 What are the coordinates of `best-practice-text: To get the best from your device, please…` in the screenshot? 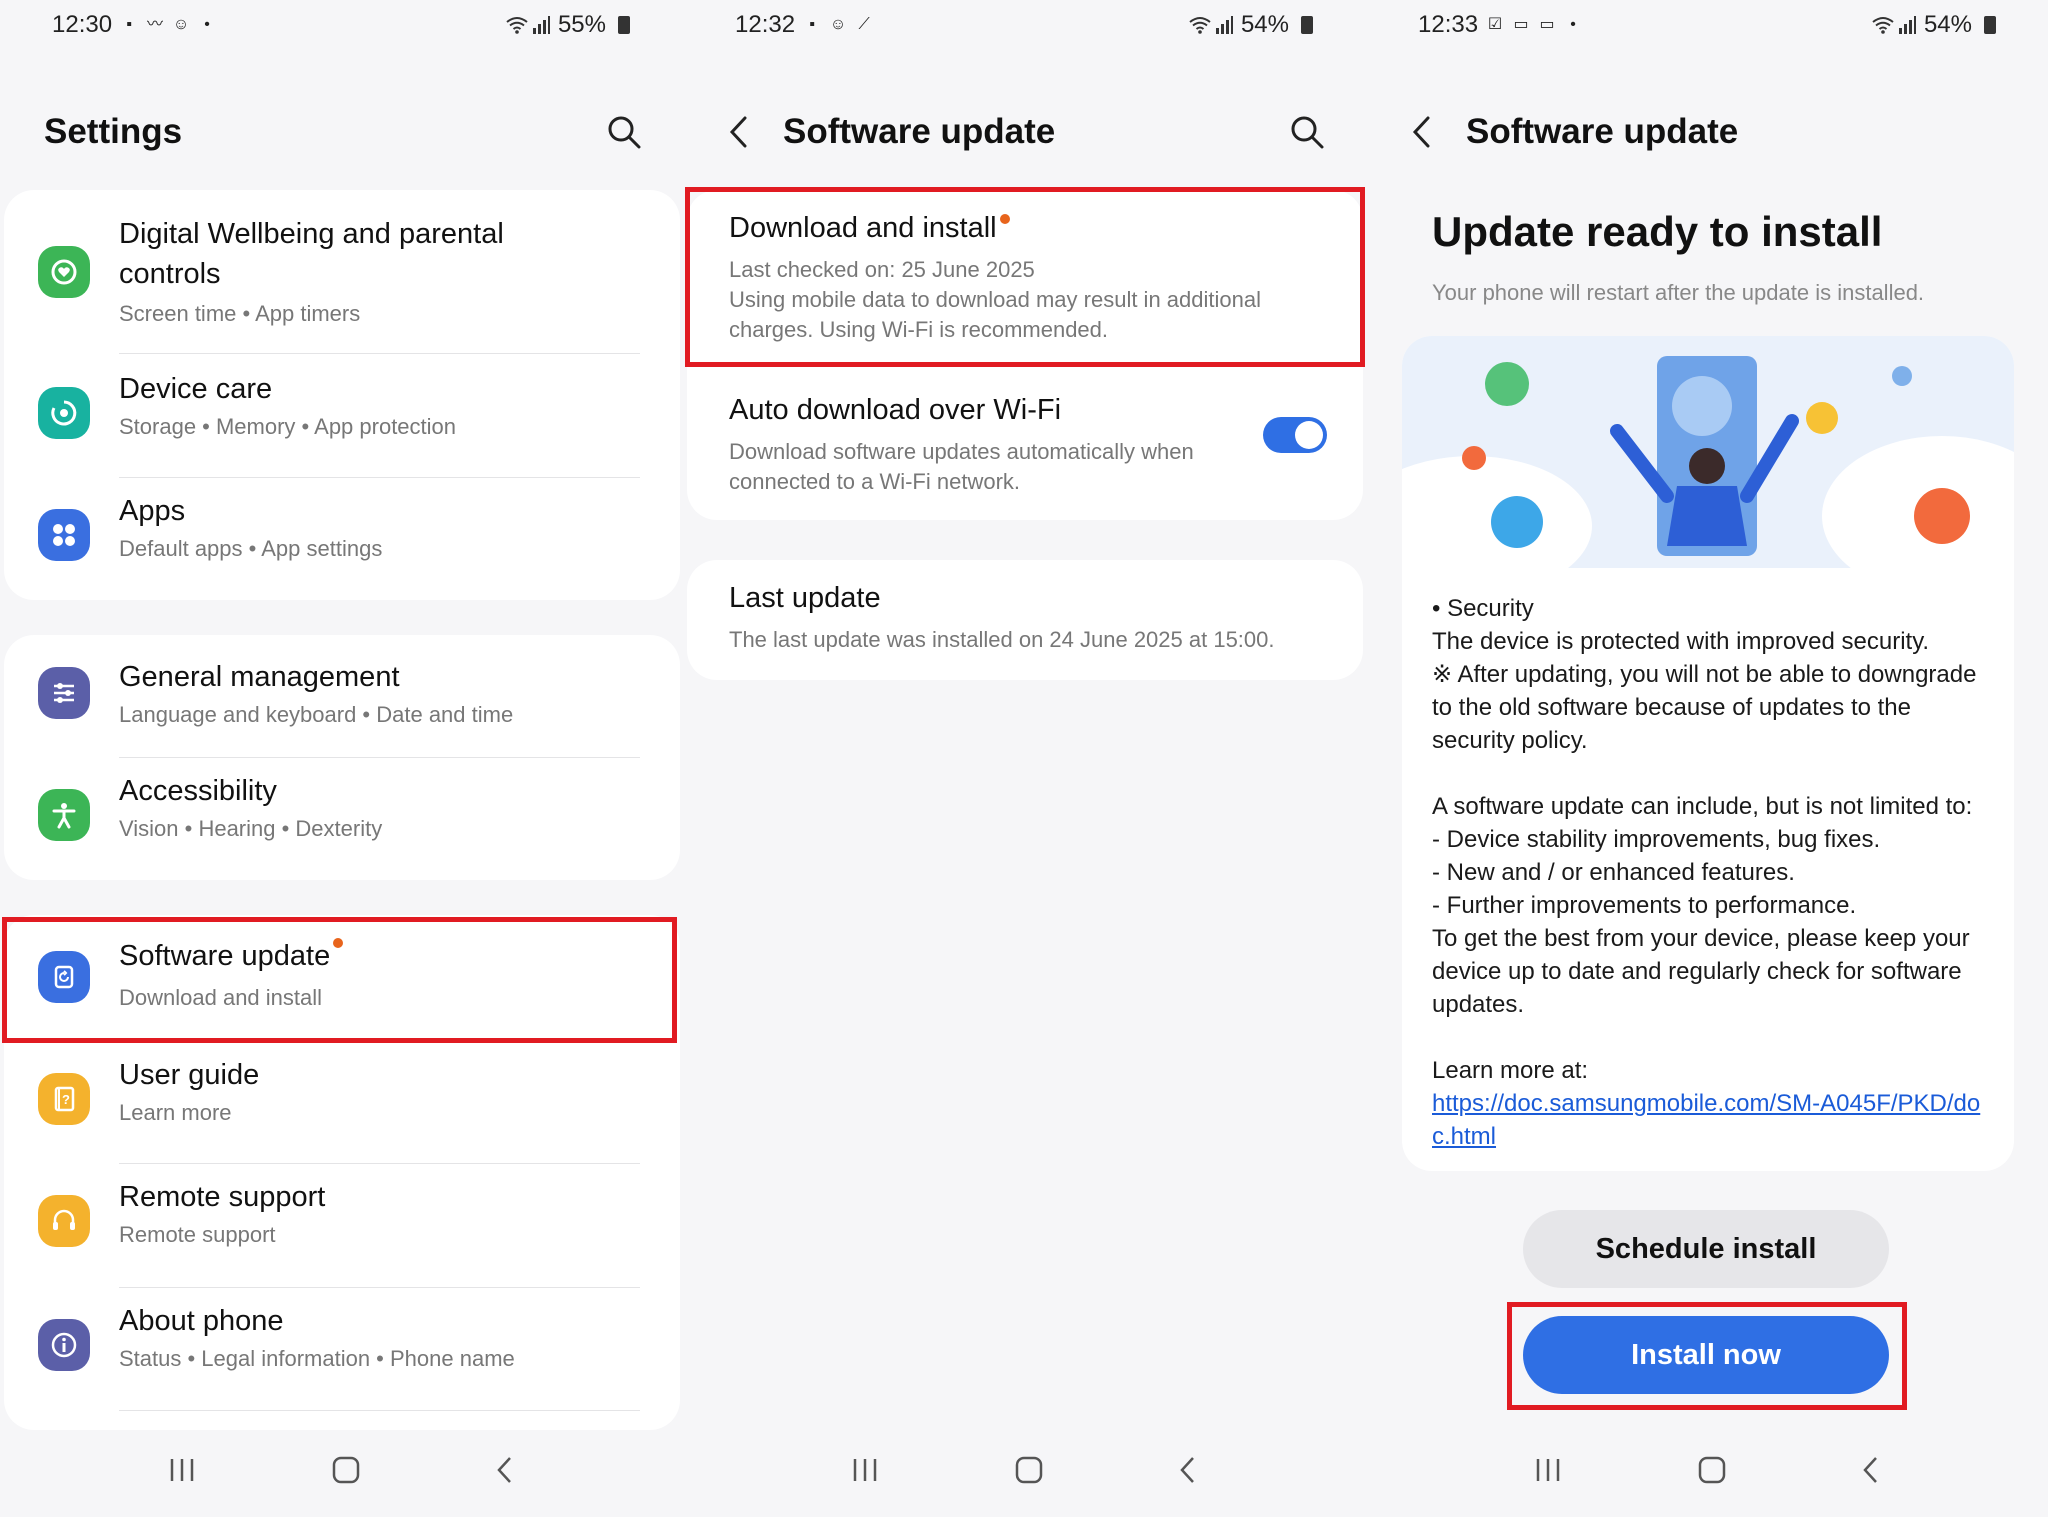 It's located at (1701, 971).